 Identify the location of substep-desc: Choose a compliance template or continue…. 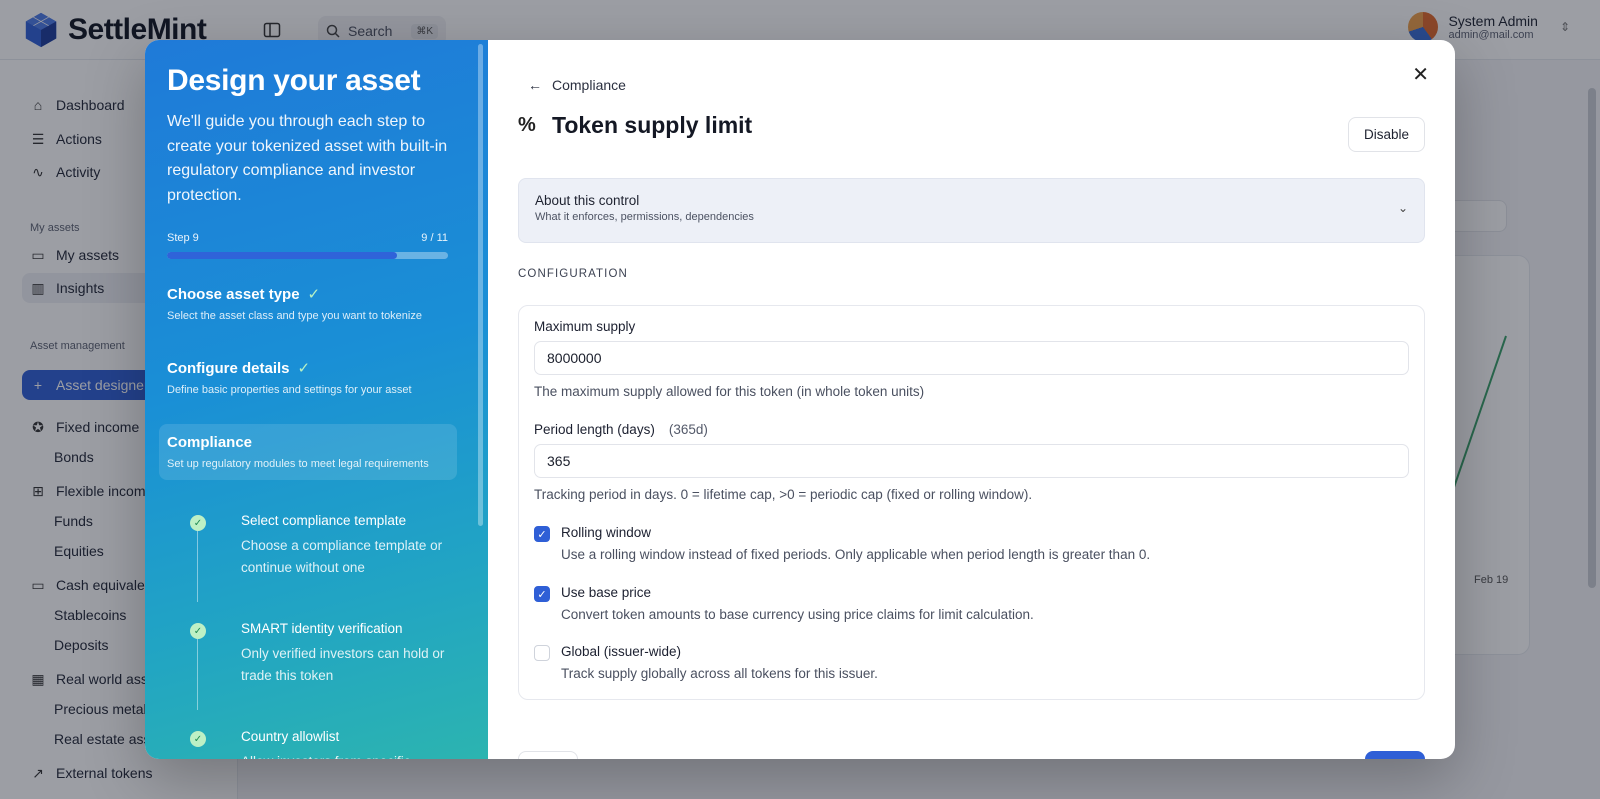
(342, 556).